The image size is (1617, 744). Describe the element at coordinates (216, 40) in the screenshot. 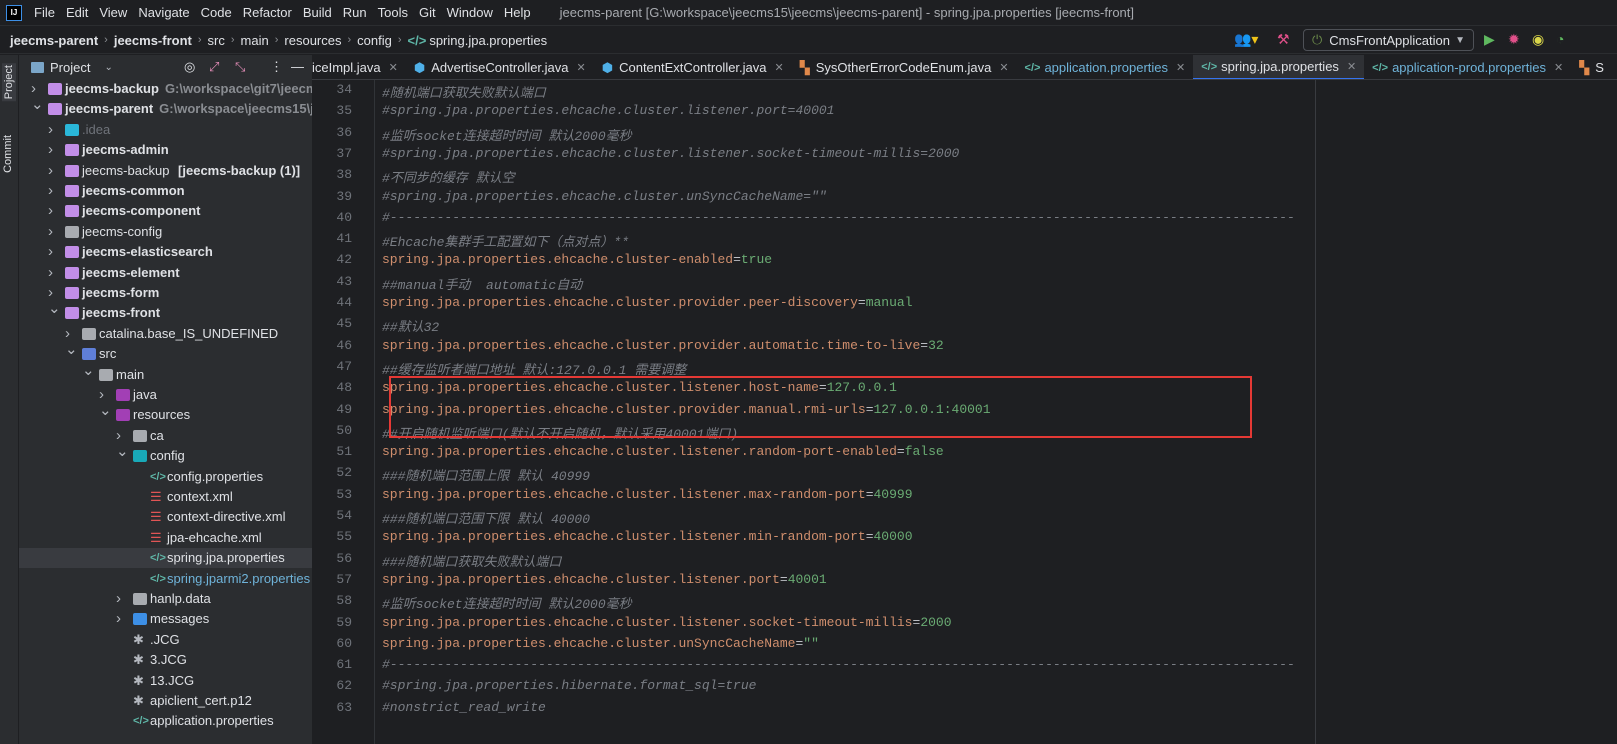

I see `breadcrumb-item: src` at that location.